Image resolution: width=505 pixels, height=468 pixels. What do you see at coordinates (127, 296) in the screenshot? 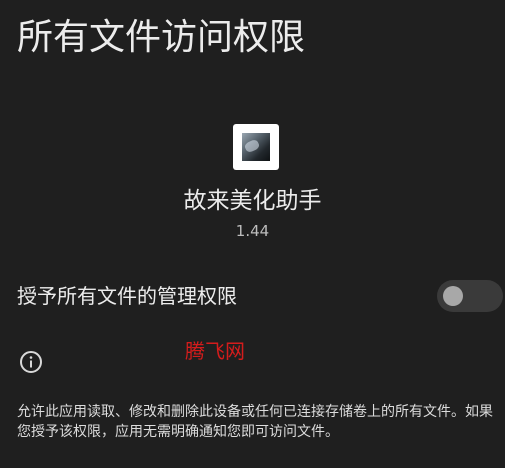
I see `permission-label: 授予所有文件的管理权限` at bounding box center [127, 296].